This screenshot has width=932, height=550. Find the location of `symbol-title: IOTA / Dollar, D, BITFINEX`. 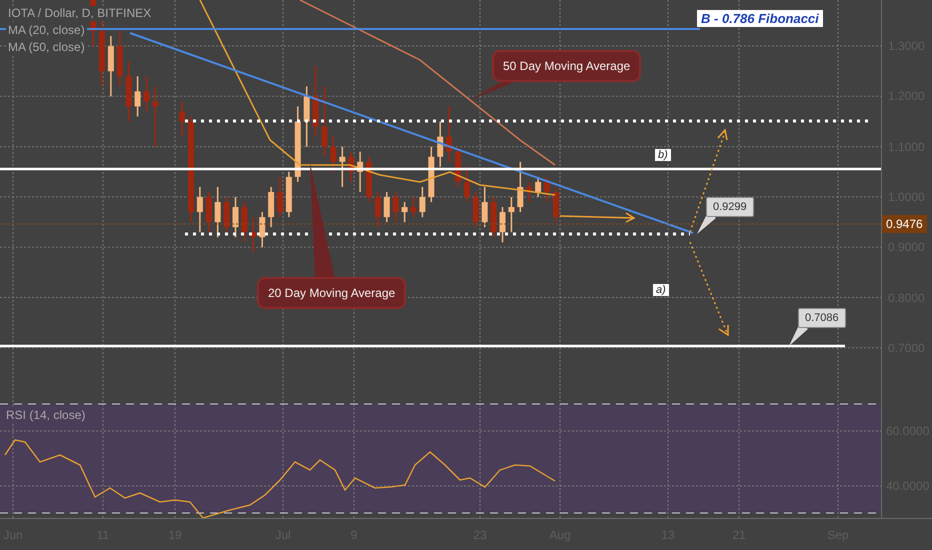

symbol-title: IOTA / Dollar, D, BITFINEX is located at coordinates (80, 13).